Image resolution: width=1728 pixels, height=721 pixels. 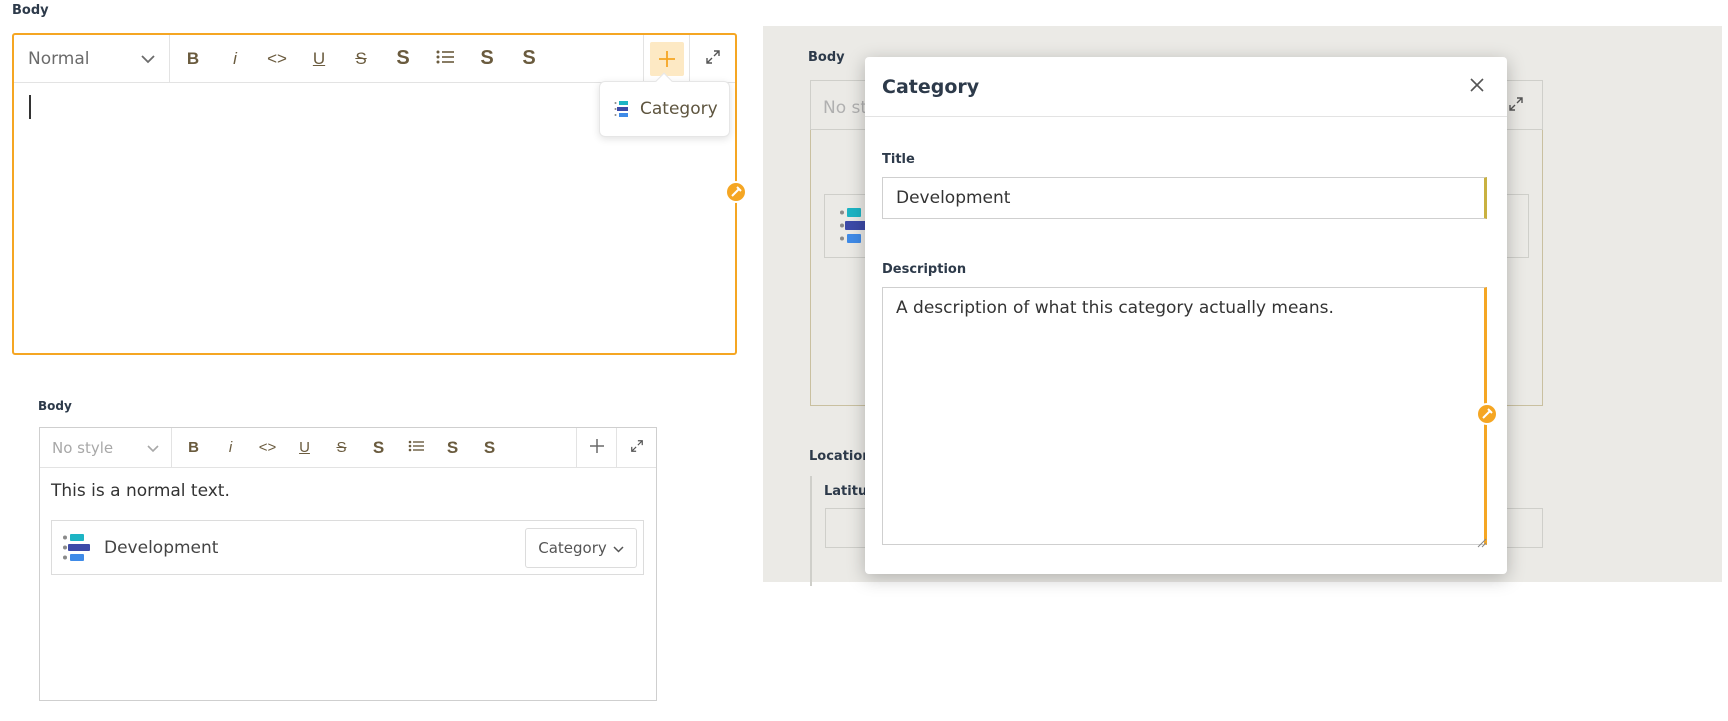 What do you see at coordinates (845, 108) in the screenshot?
I see `bg-style-placeholder: No st` at bounding box center [845, 108].